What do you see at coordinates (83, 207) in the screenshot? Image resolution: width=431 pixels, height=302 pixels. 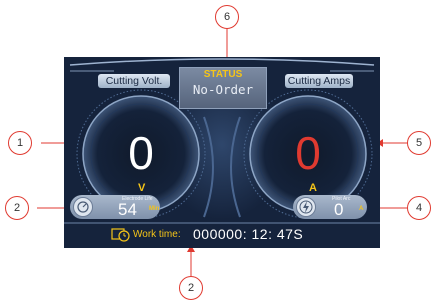 I see `gauge-icon` at bounding box center [83, 207].